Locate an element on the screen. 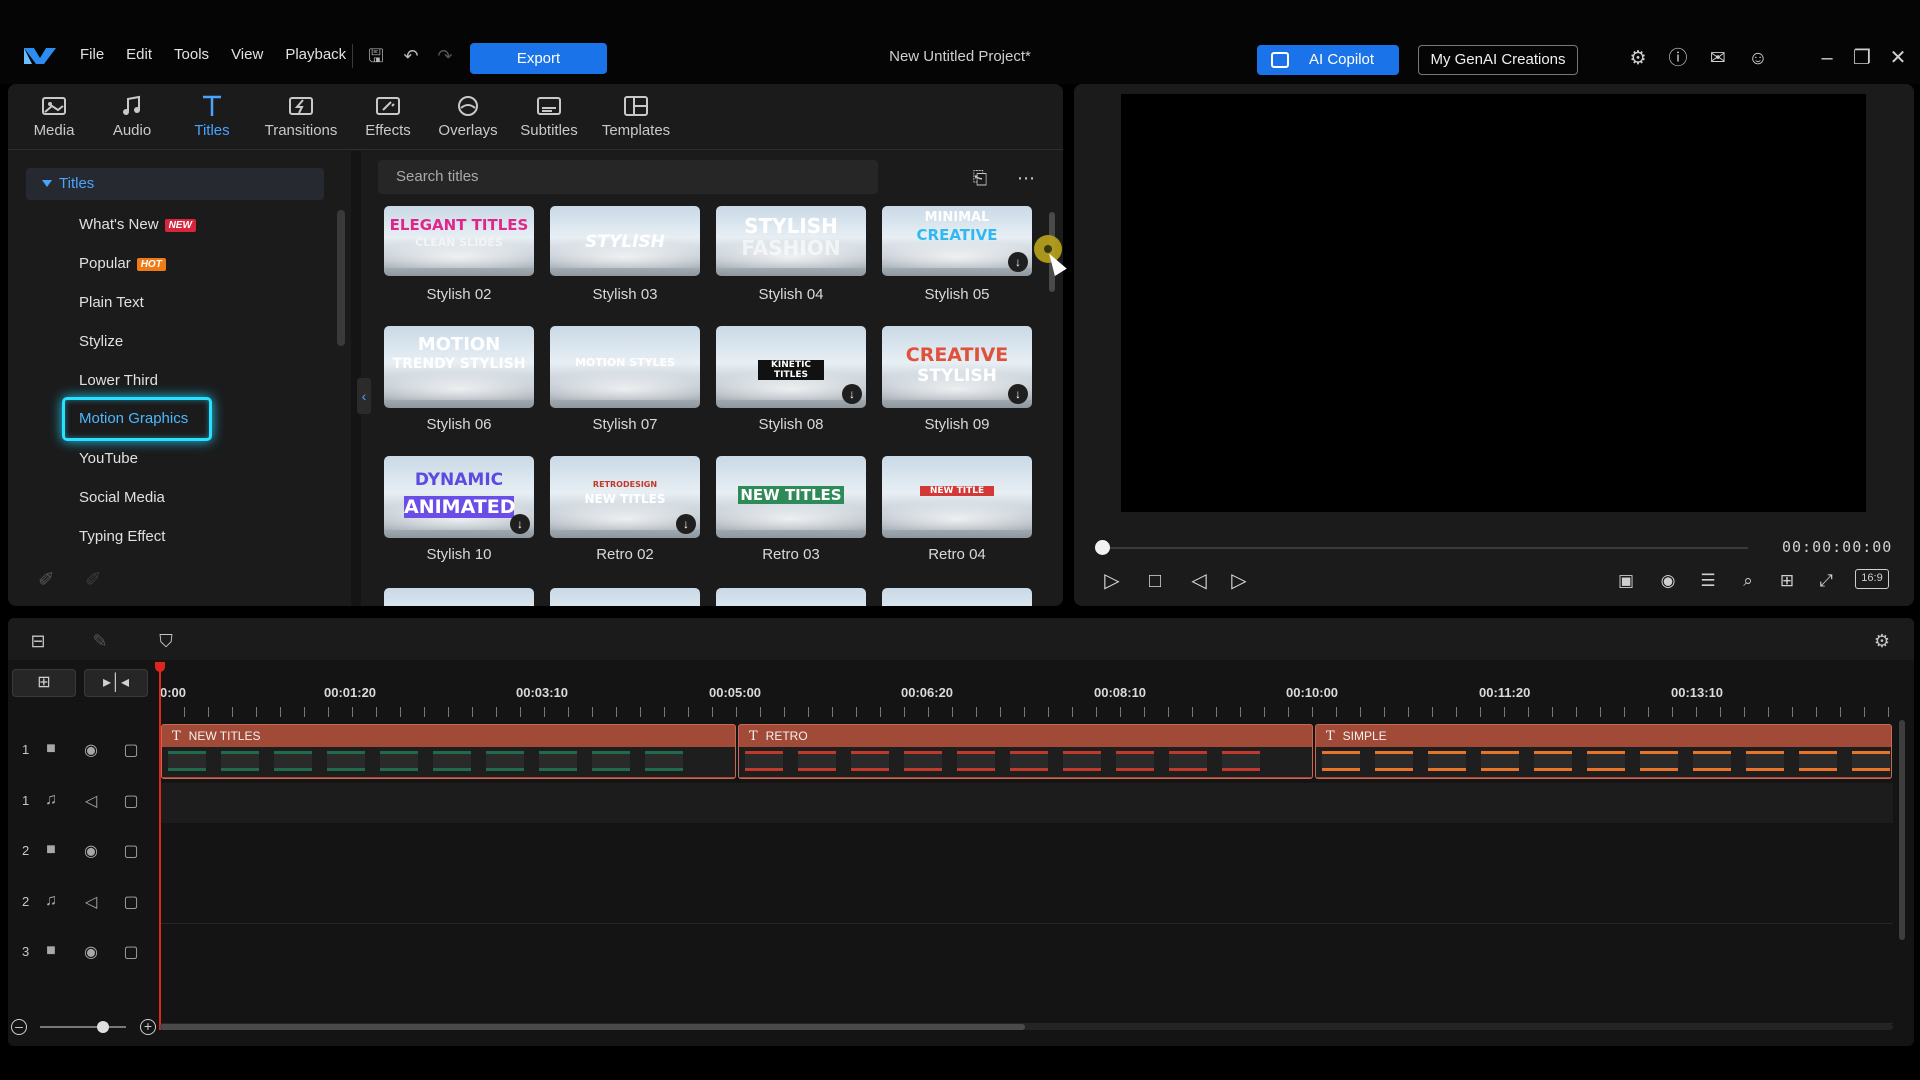  render-preview-icon: ◉ is located at coordinates (1668, 581).